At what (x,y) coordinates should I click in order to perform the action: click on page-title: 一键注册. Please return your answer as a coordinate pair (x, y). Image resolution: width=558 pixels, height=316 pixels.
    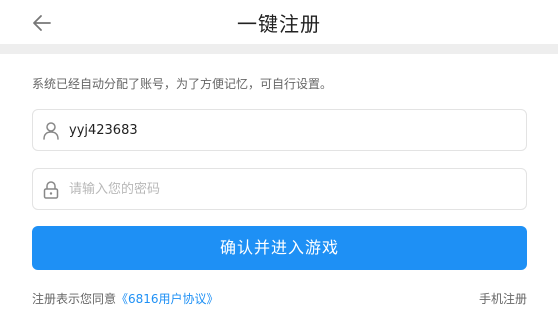
    Looking at the image, I should click on (279, 24).